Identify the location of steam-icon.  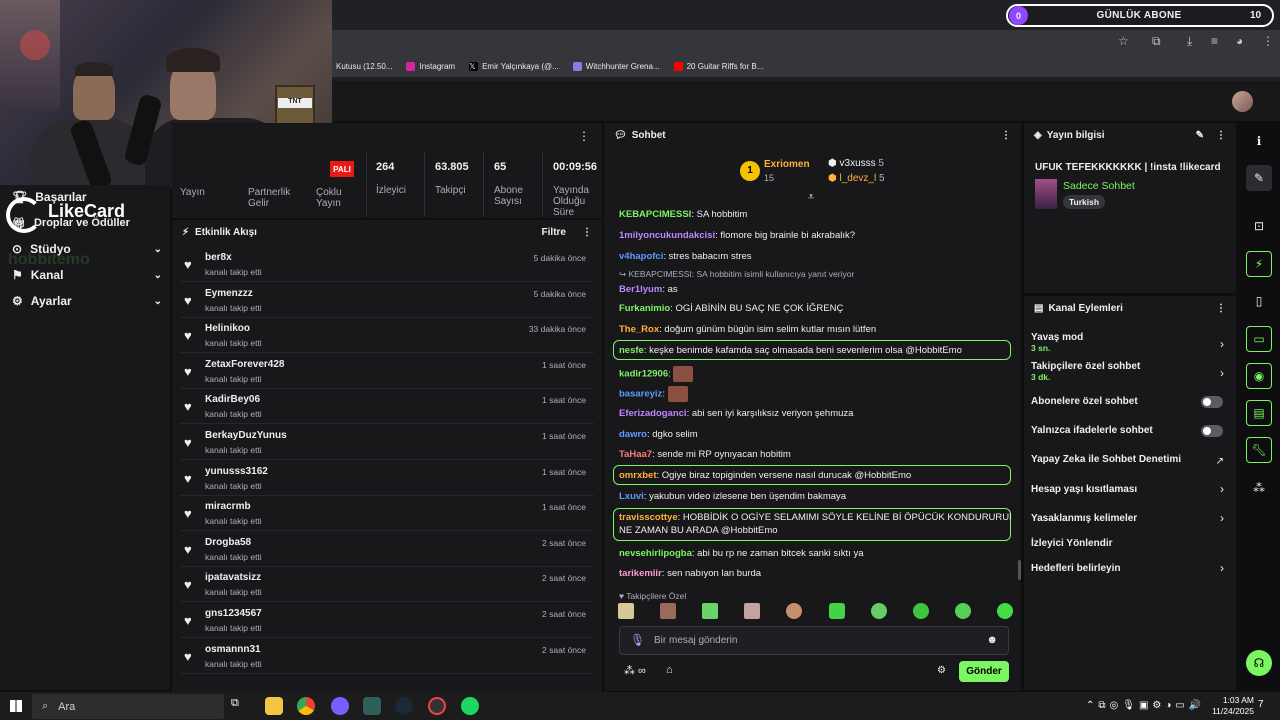
(404, 706).